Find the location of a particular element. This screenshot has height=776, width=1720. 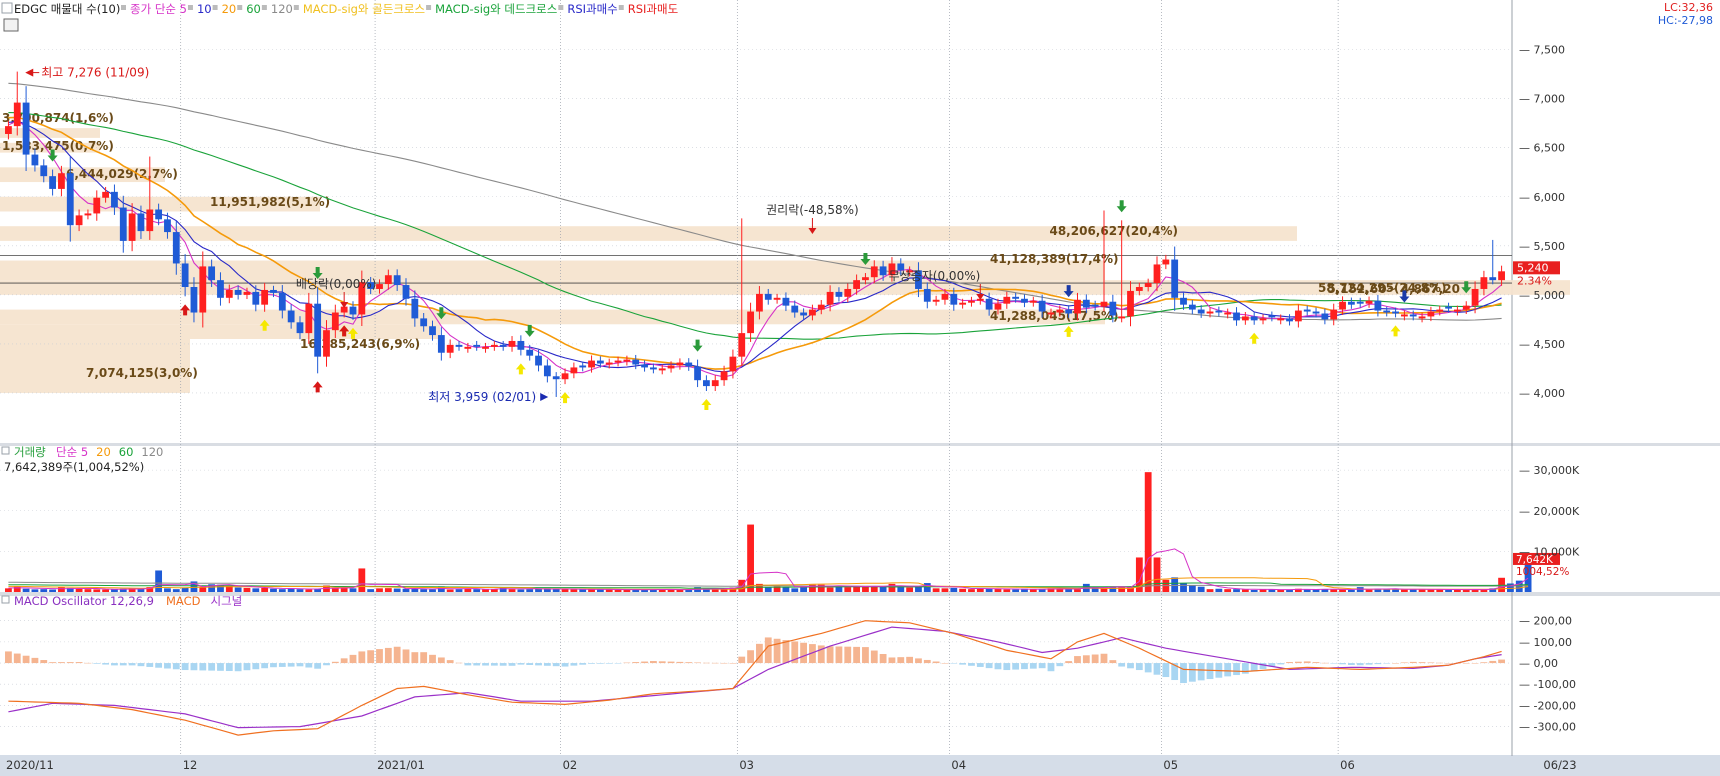

table-grid-icon is located at coordinates (11, 25).